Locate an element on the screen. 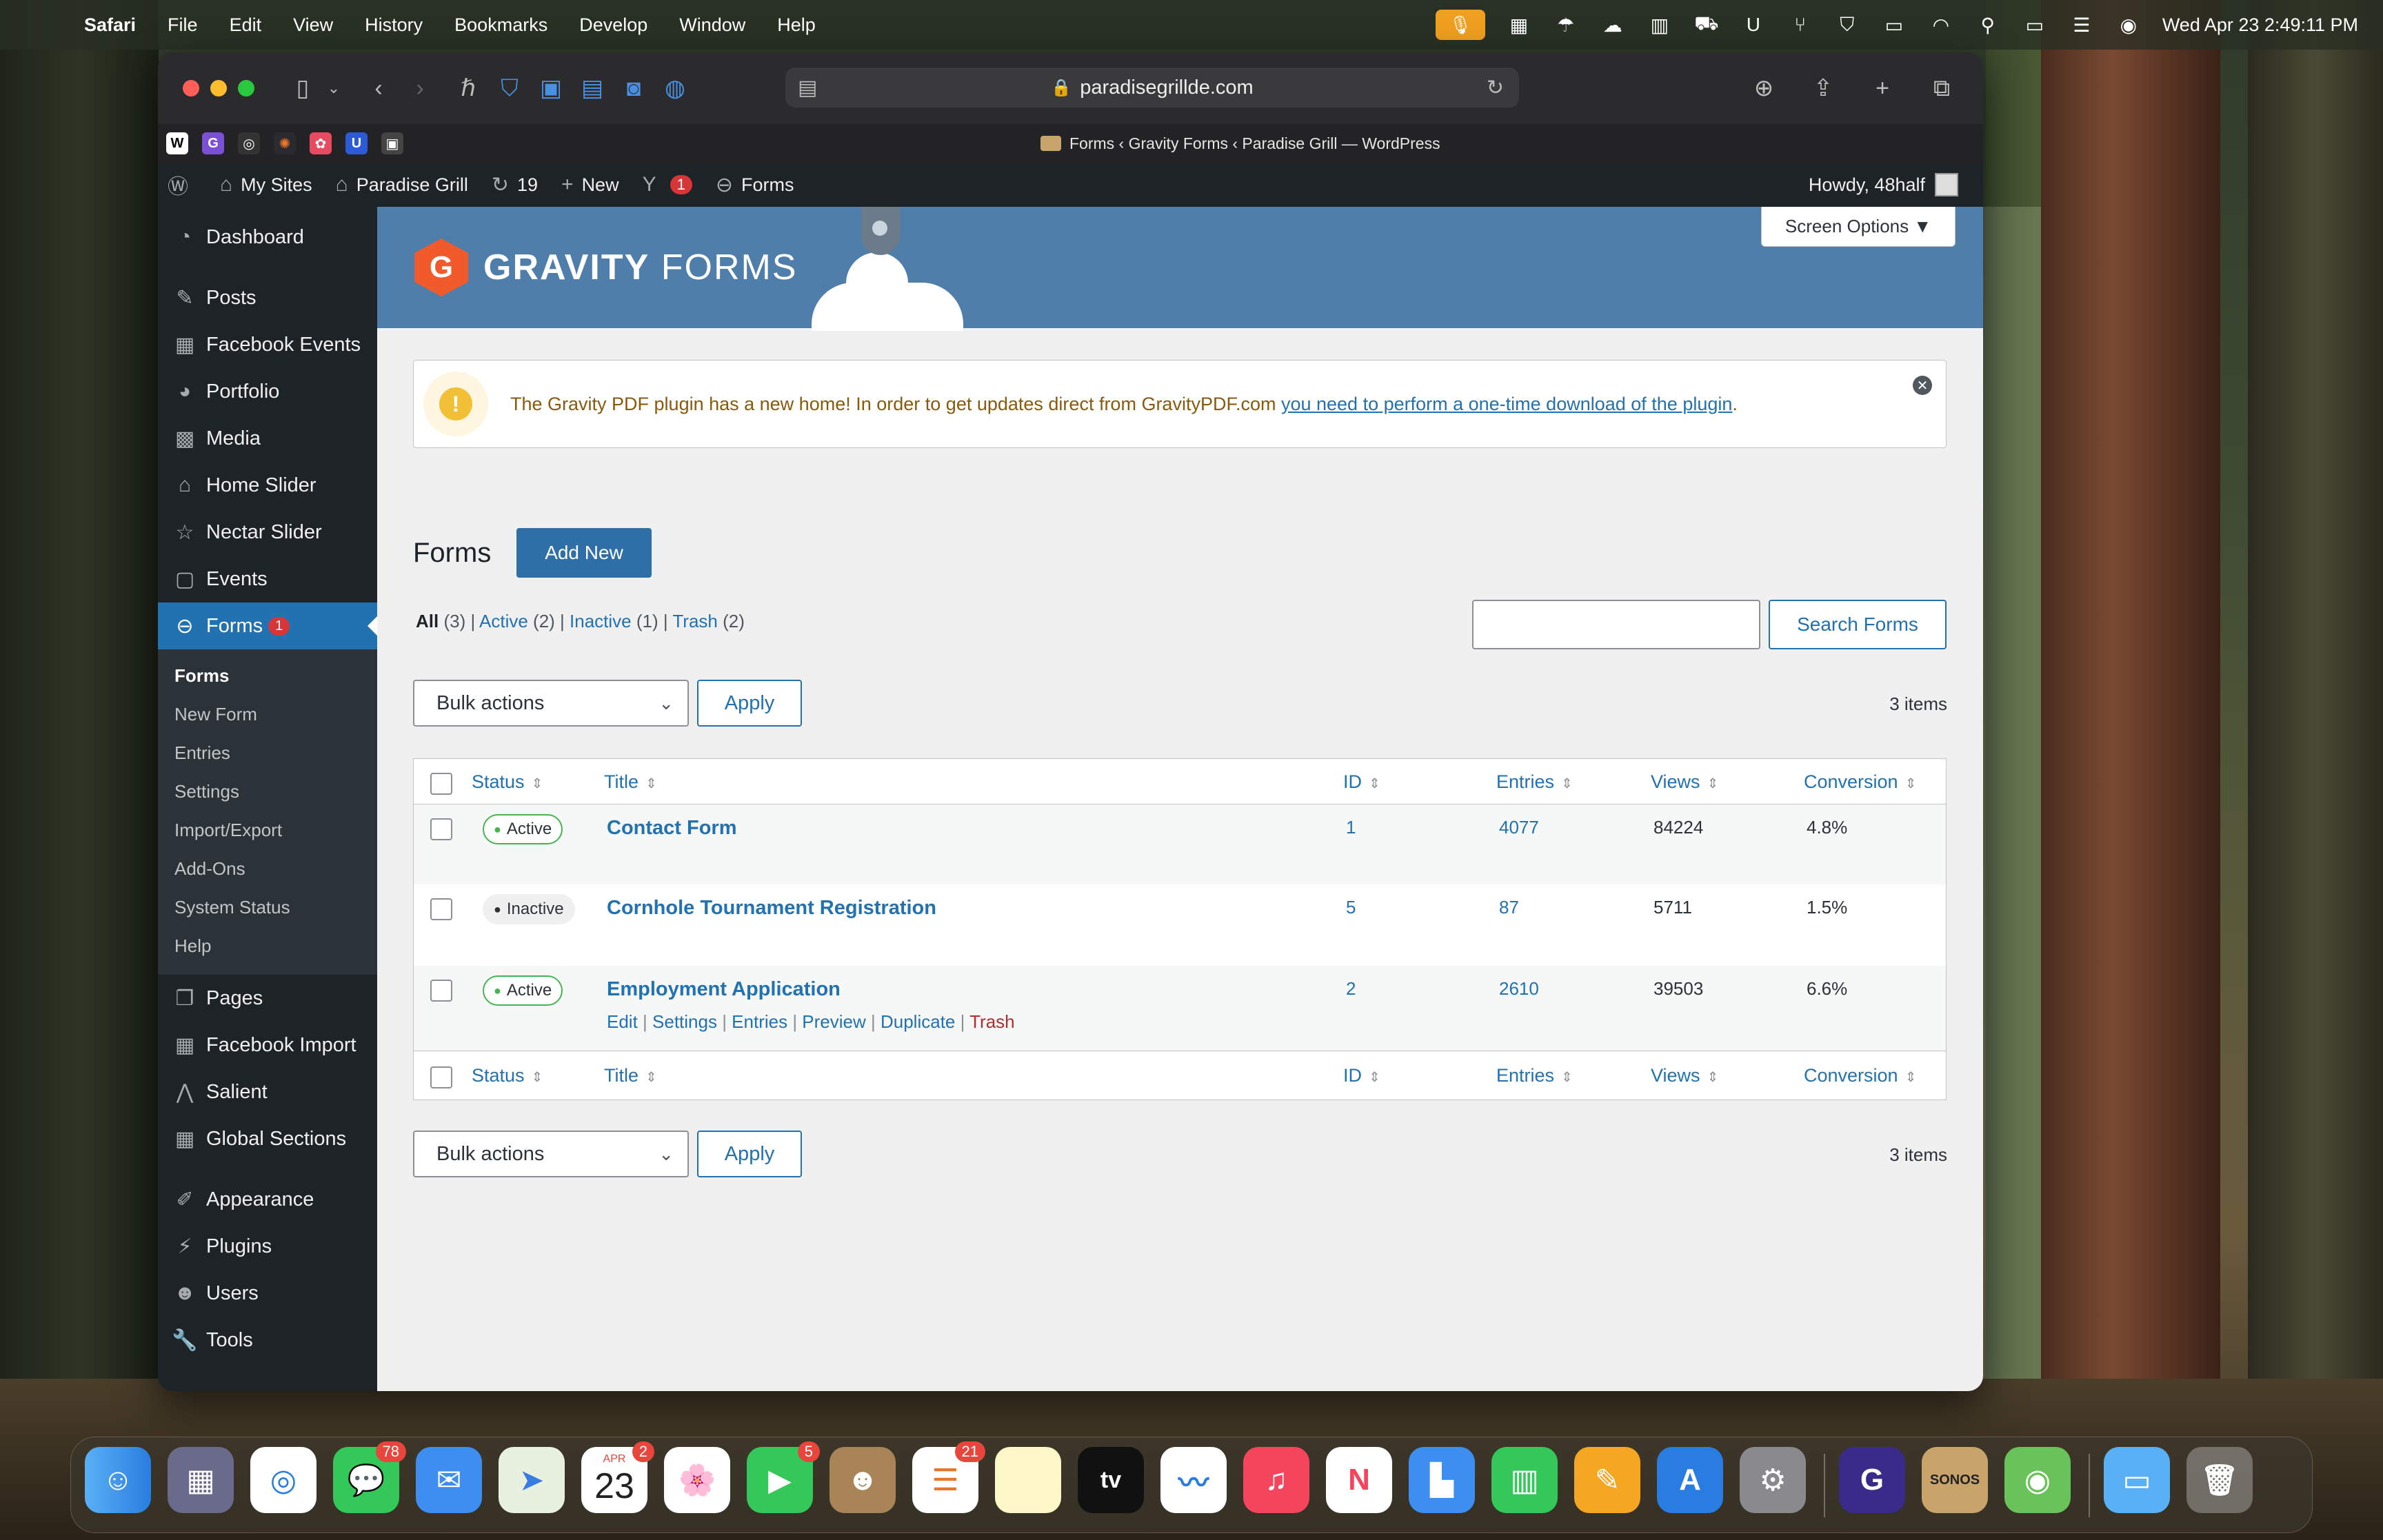  forms-menu: ⊖ Forms is located at coordinates (755, 185).